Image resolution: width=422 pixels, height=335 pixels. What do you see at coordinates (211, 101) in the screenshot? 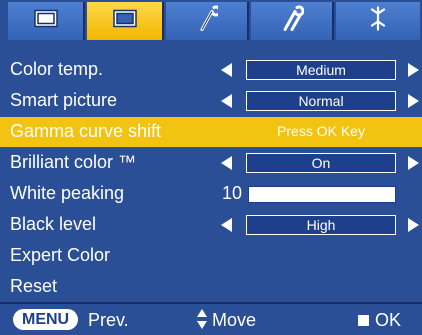
I see `menu-item-smart-picture: Smart picture Normal` at bounding box center [211, 101].